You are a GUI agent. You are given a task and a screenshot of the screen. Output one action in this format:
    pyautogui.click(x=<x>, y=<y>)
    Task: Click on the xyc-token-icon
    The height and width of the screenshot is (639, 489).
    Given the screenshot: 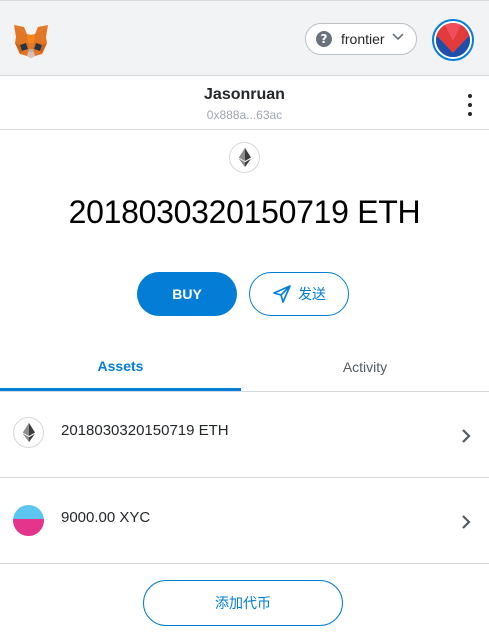 What is the action you would take?
    pyautogui.click(x=28, y=520)
    